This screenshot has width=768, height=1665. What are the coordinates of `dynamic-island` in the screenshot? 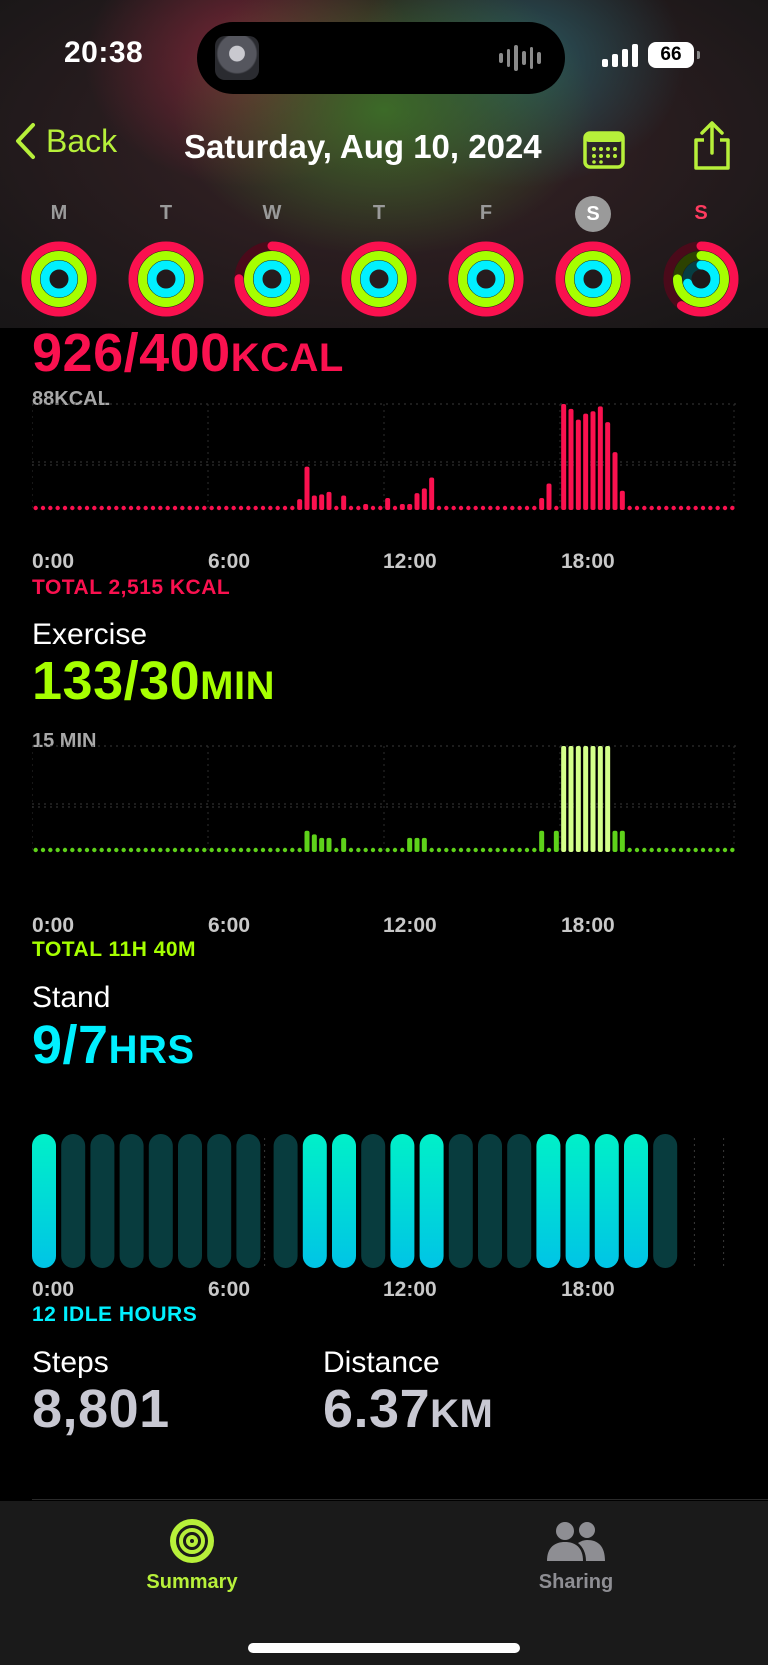 It's located at (381, 58).